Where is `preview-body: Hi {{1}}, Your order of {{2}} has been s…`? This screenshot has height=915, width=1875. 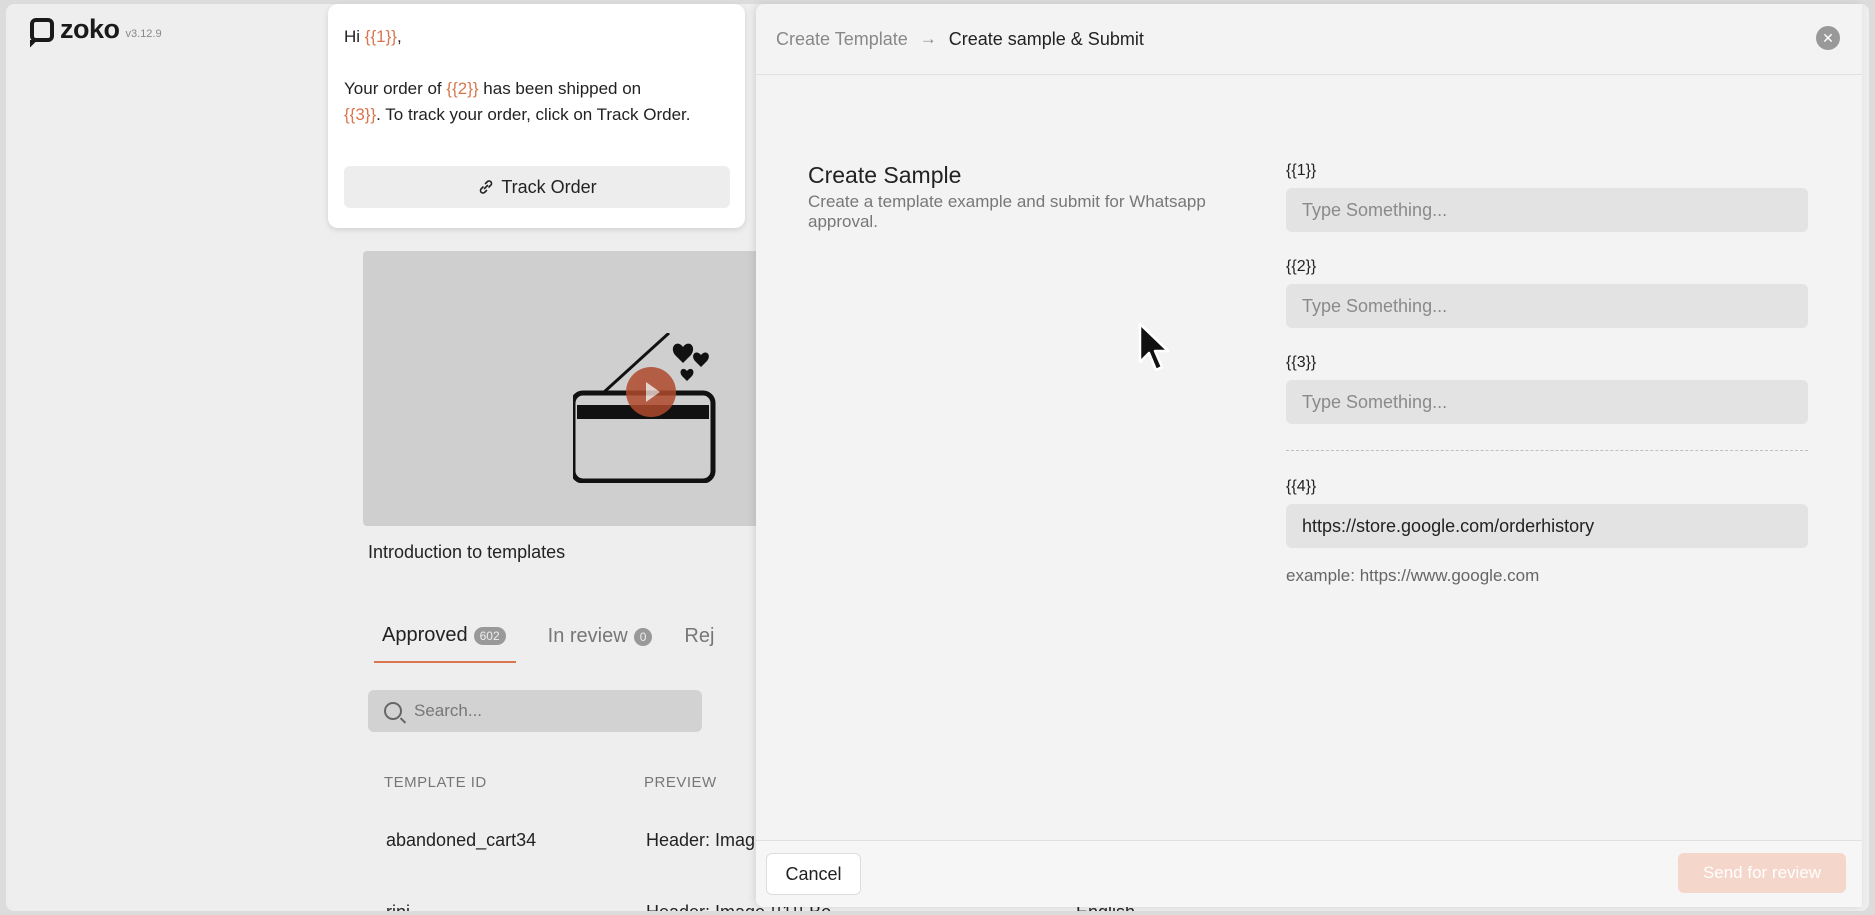
preview-body: Hi {{1}}, Your order of {{2}} has been s… is located at coordinates (529, 76).